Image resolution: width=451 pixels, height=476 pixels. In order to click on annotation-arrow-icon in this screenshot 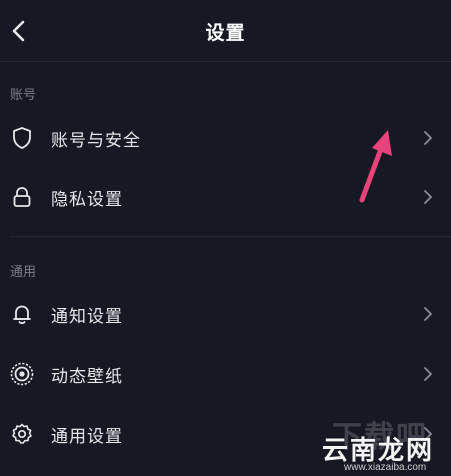, I will do `click(375, 166)`.